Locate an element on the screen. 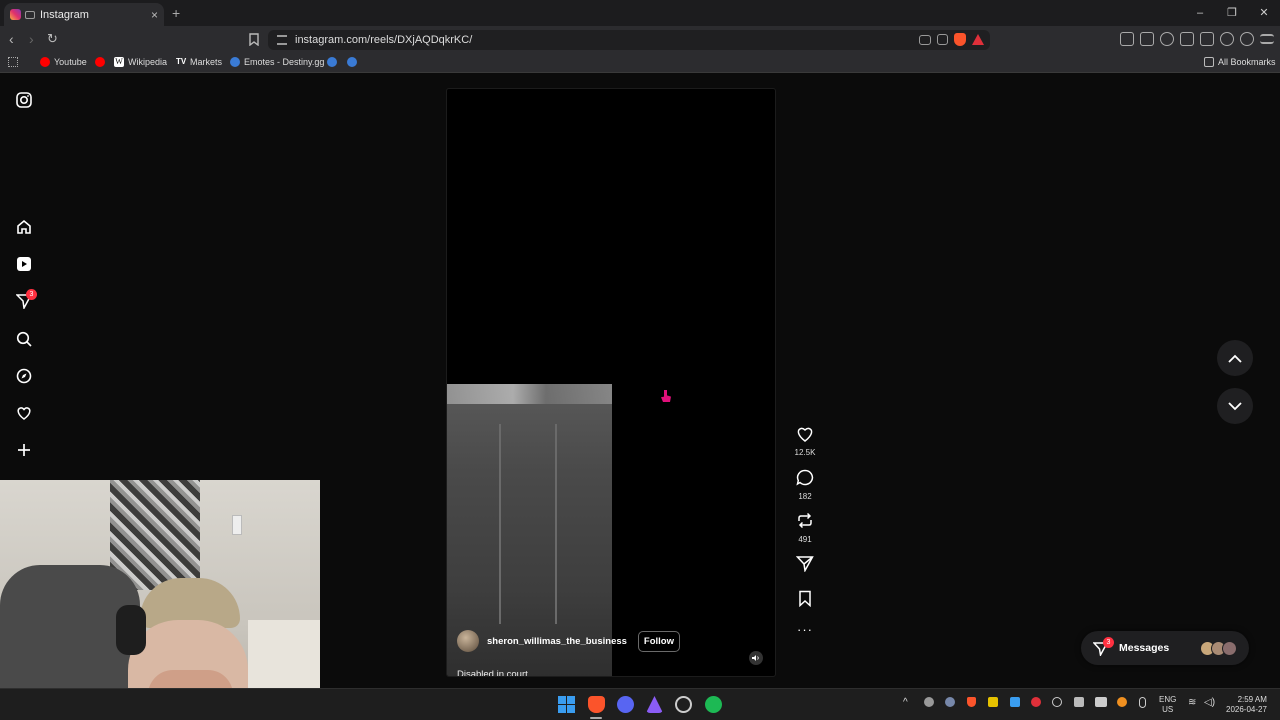 Image resolution: width=1280 pixels, height=720 pixels. repost-button: 491 is located at coordinates (805, 528).